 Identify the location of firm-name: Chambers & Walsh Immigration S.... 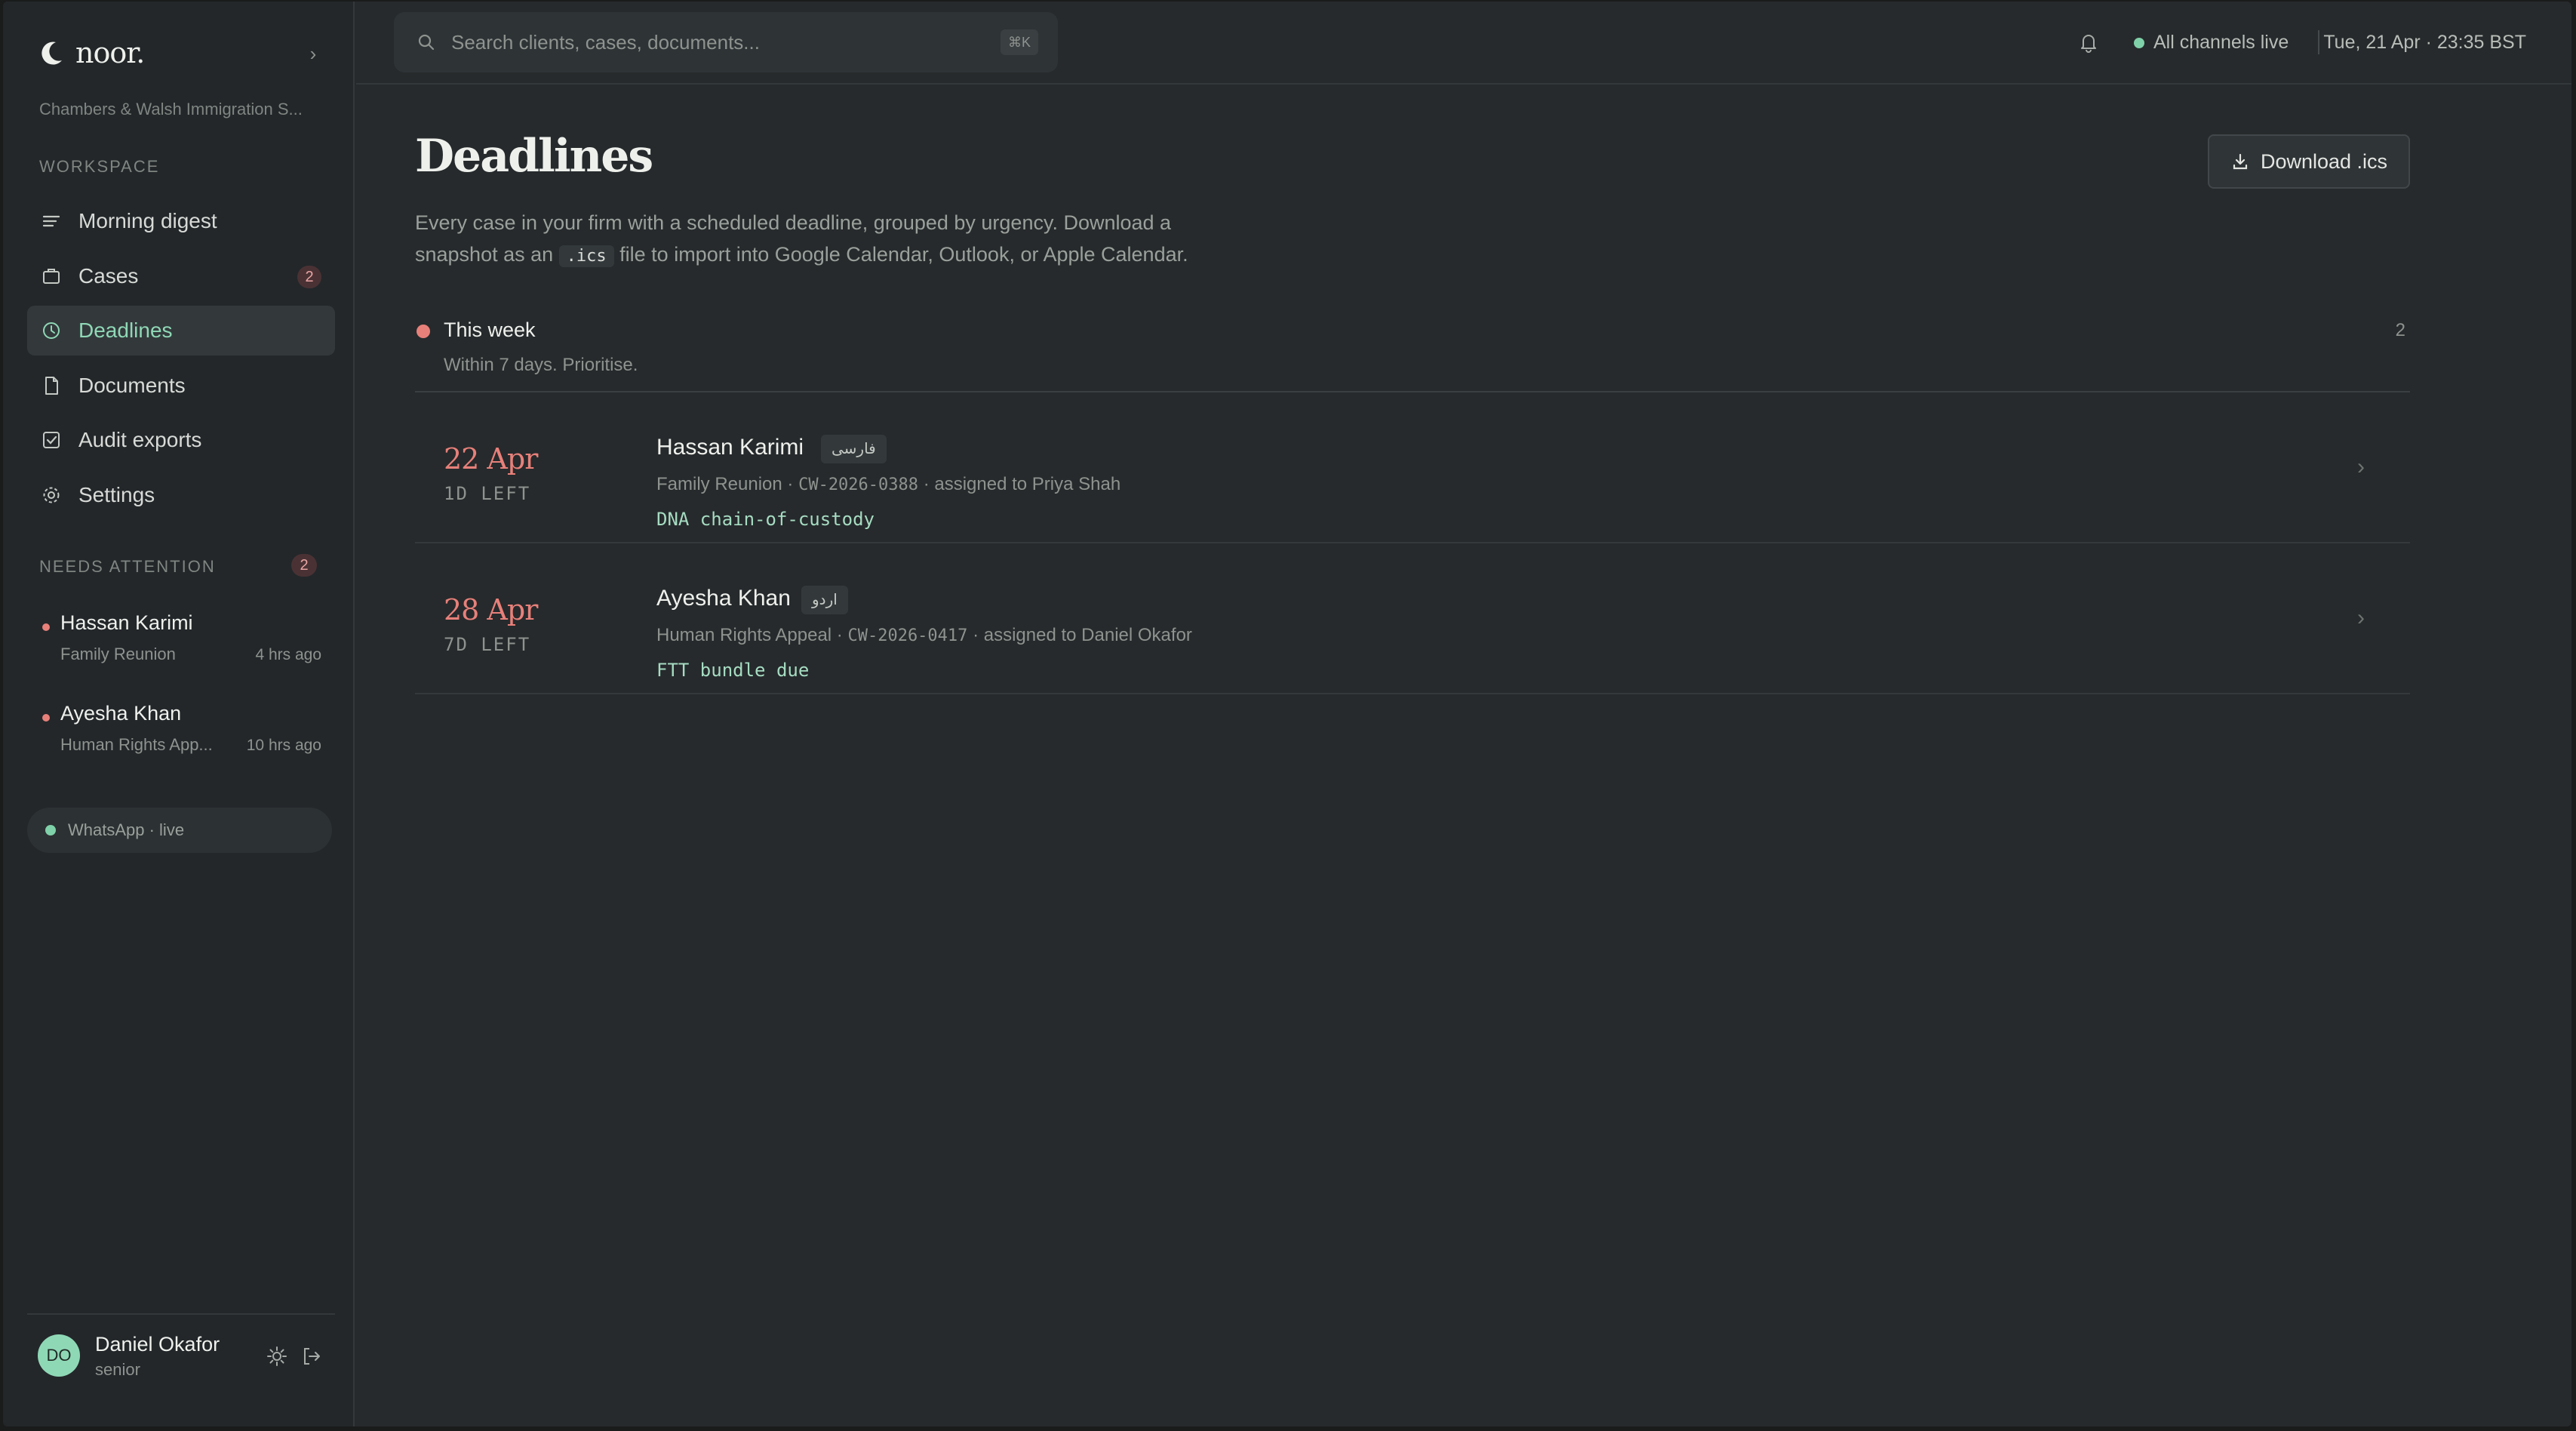
(171, 109).